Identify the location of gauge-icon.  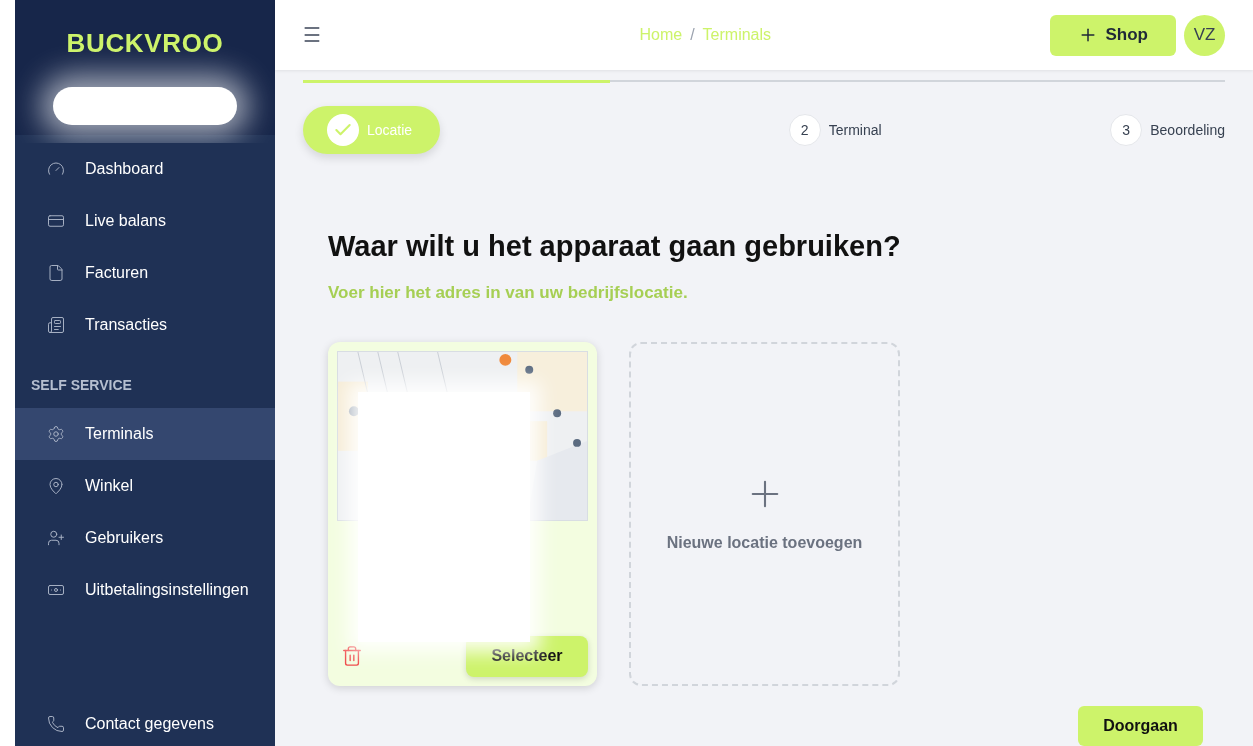
(56, 169).